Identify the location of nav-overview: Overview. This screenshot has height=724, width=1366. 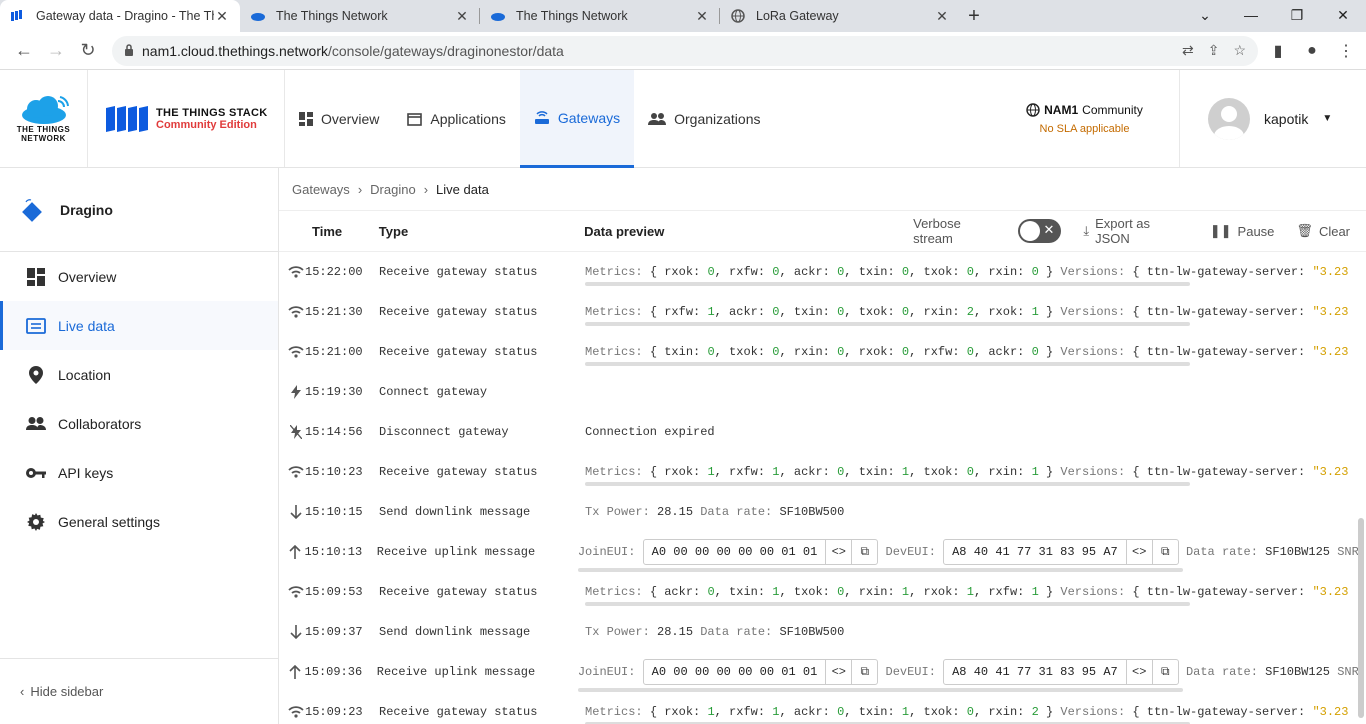
(339, 119).